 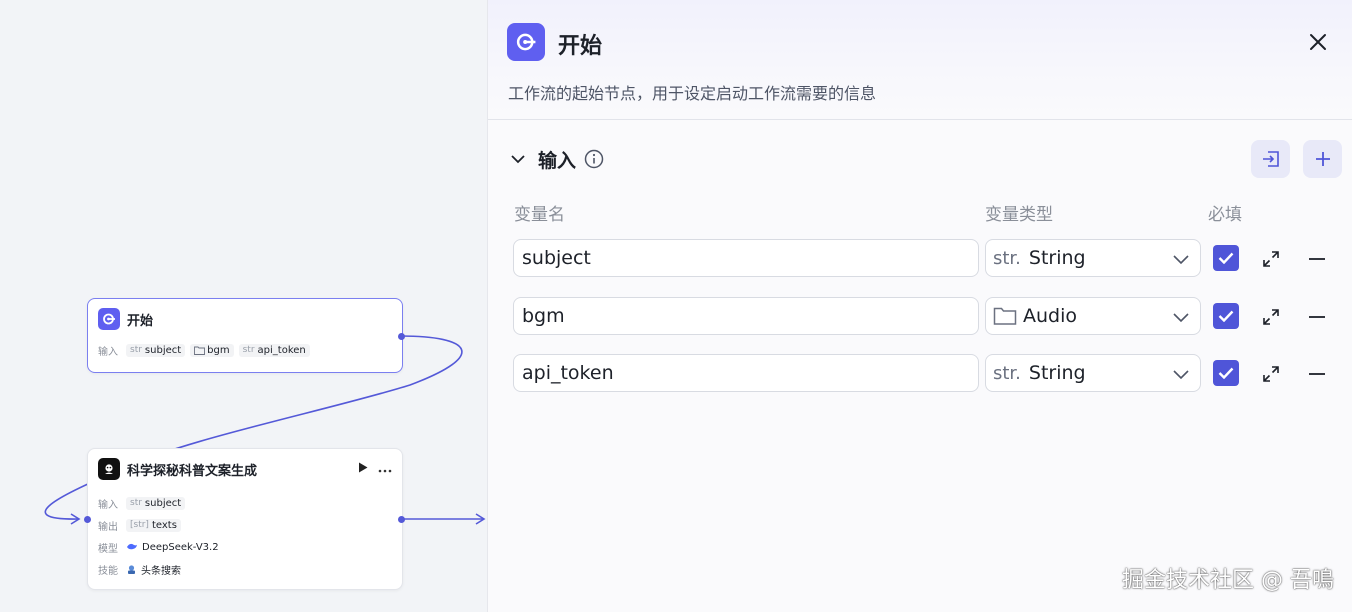 I want to click on variable-name-input: api_token, so click(x=746, y=373).